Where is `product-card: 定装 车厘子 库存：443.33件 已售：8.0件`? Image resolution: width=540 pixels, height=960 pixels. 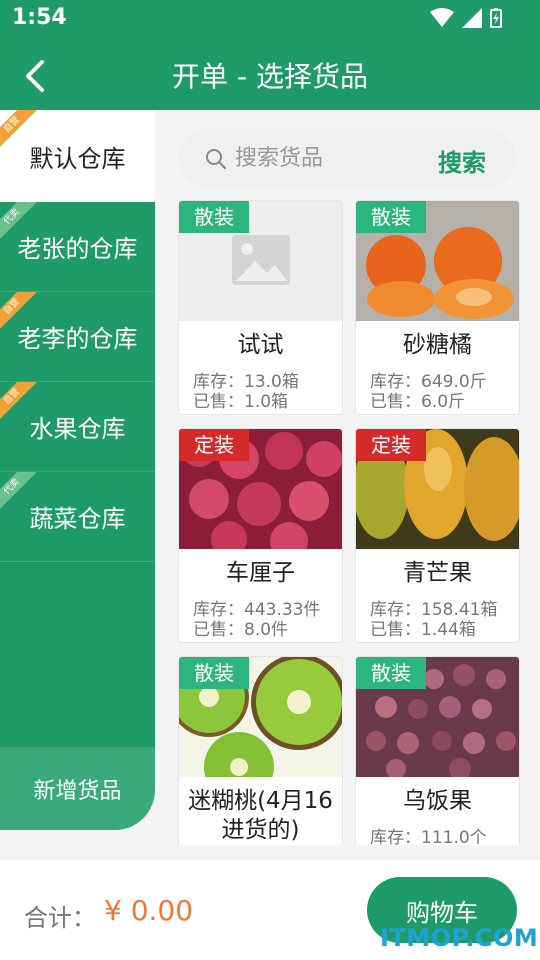 product-card: 定装 车厘子 库存：443.33件 已售：8.0件 is located at coordinates (260, 535).